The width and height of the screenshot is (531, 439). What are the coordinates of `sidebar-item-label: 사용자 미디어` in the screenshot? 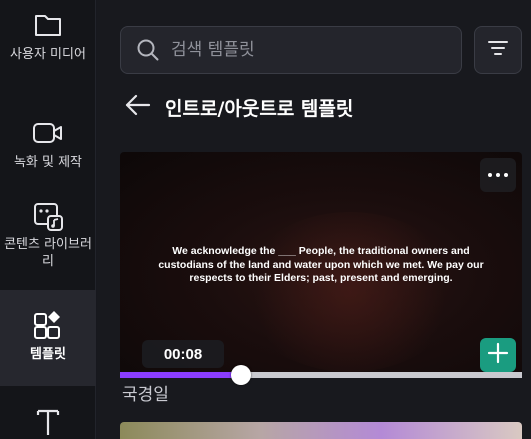 It's located at (48, 54).